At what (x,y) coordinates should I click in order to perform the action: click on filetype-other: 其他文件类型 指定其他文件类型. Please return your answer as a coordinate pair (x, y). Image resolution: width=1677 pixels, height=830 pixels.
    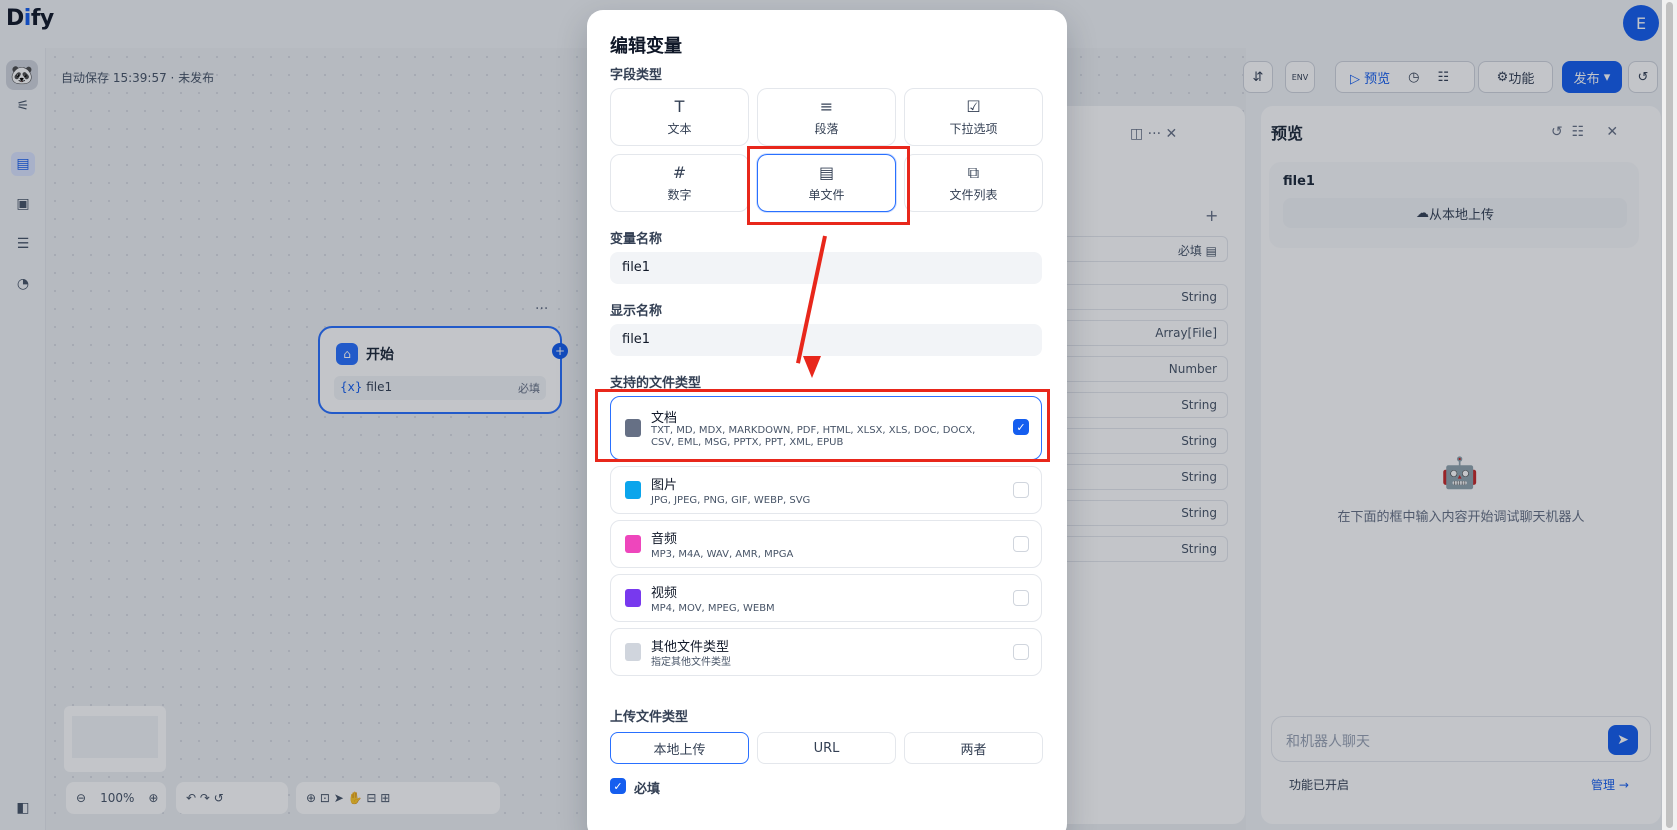
    Looking at the image, I should click on (826, 652).